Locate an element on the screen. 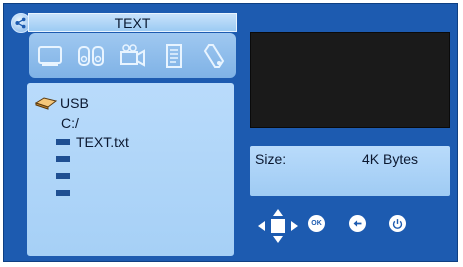  direction-pad is located at coordinates (278, 226).